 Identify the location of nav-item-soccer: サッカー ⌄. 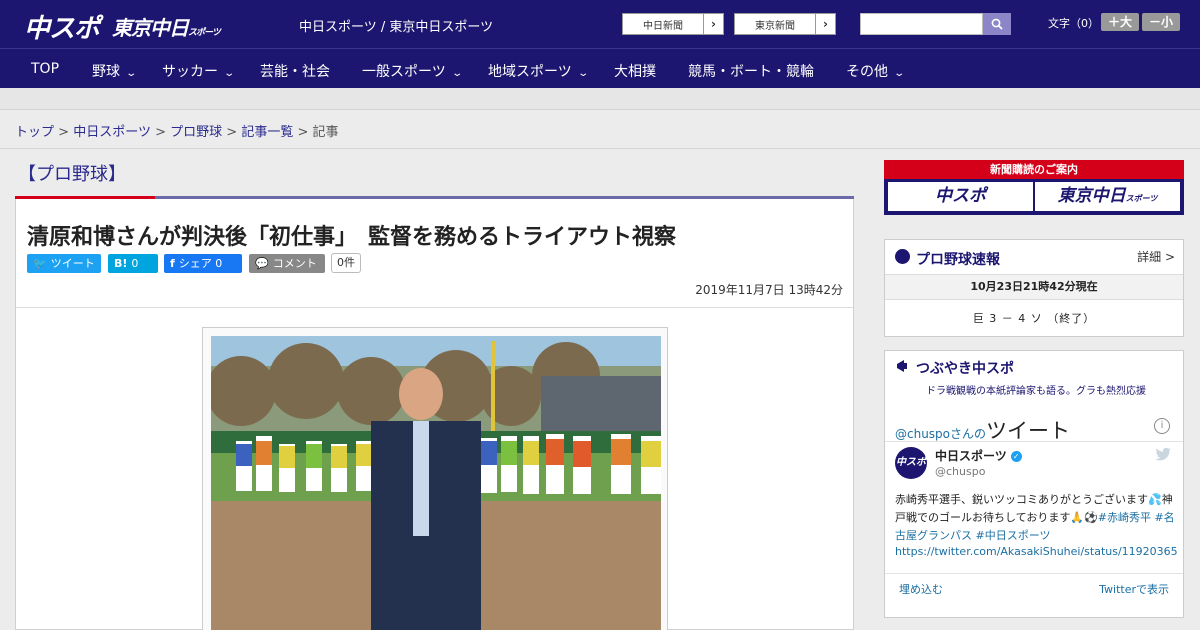
(199, 71).